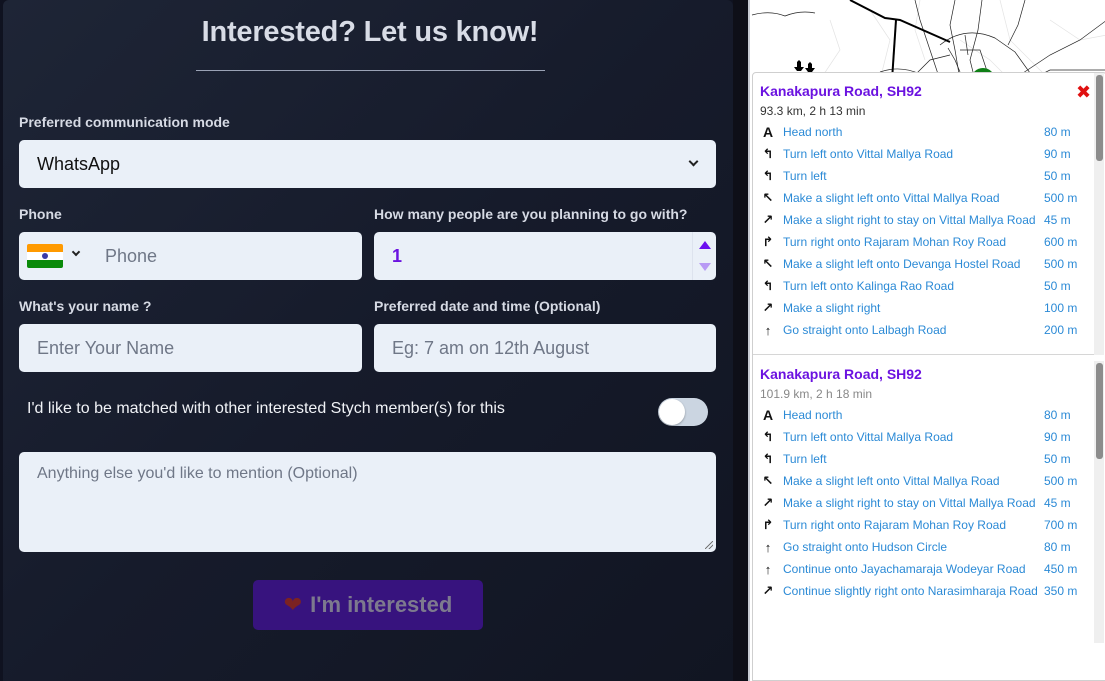 Image resolution: width=1105 pixels, height=681 pixels. I want to click on india-flag-icon, so click(45, 256).